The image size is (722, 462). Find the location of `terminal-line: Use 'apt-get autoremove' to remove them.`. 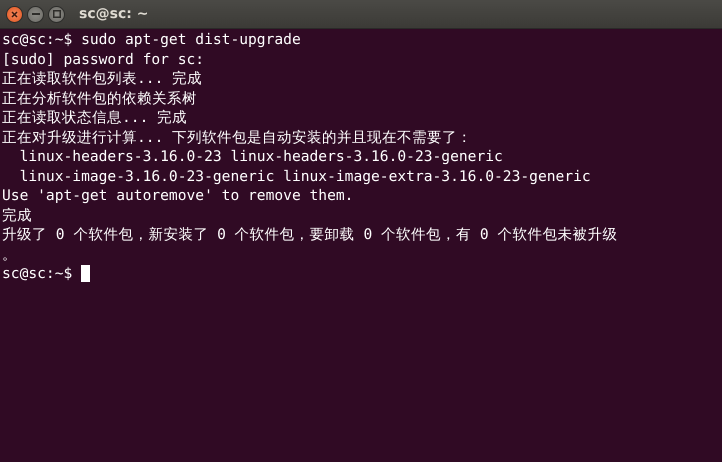

terminal-line: Use 'apt-get autoremove' to remove them. is located at coordinates (178, 196).